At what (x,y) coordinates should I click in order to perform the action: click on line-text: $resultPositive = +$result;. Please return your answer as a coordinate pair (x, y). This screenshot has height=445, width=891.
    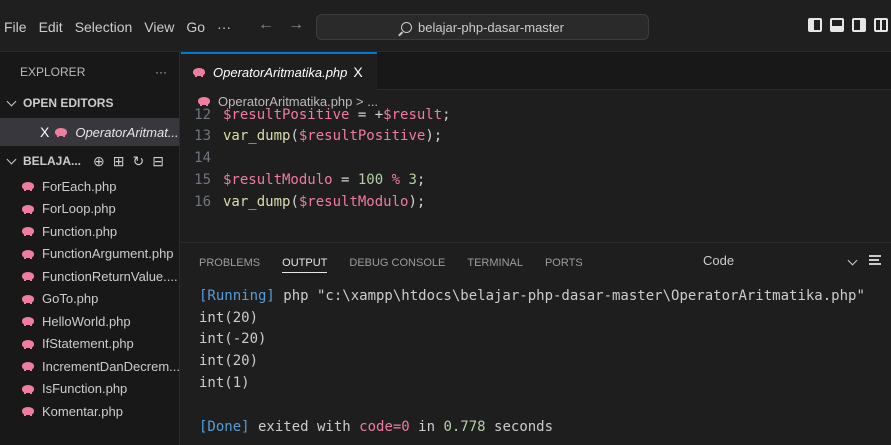
    Looking at the image, I should click on (337, 115).